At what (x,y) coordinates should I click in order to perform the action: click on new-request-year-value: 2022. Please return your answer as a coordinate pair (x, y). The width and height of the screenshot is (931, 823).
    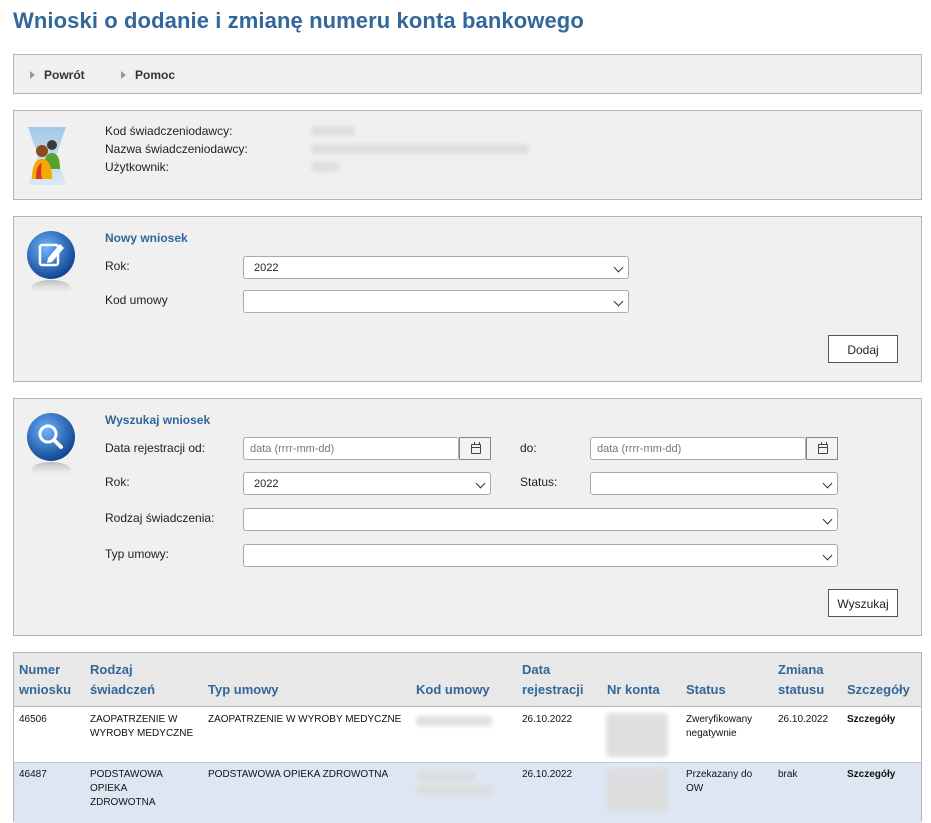
    Looking at the image, I should click on (266, 268).